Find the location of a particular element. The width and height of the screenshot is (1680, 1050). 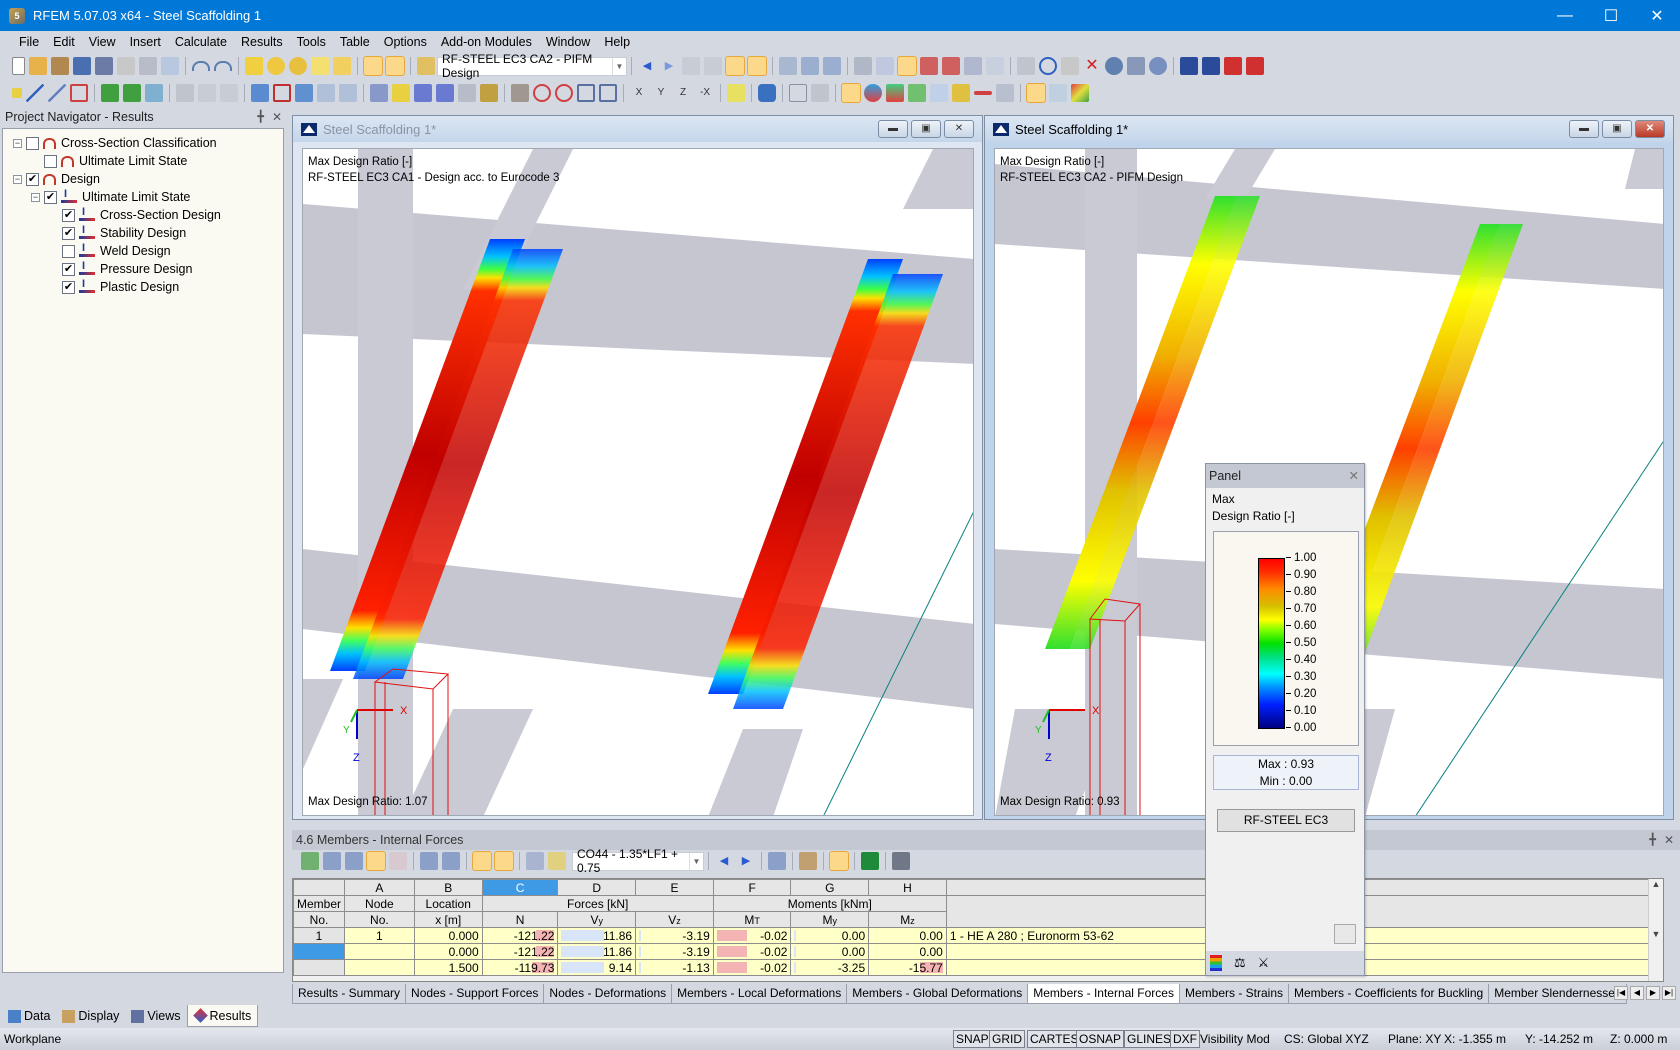

surface-result-icon is located at coordinates (873, 93).